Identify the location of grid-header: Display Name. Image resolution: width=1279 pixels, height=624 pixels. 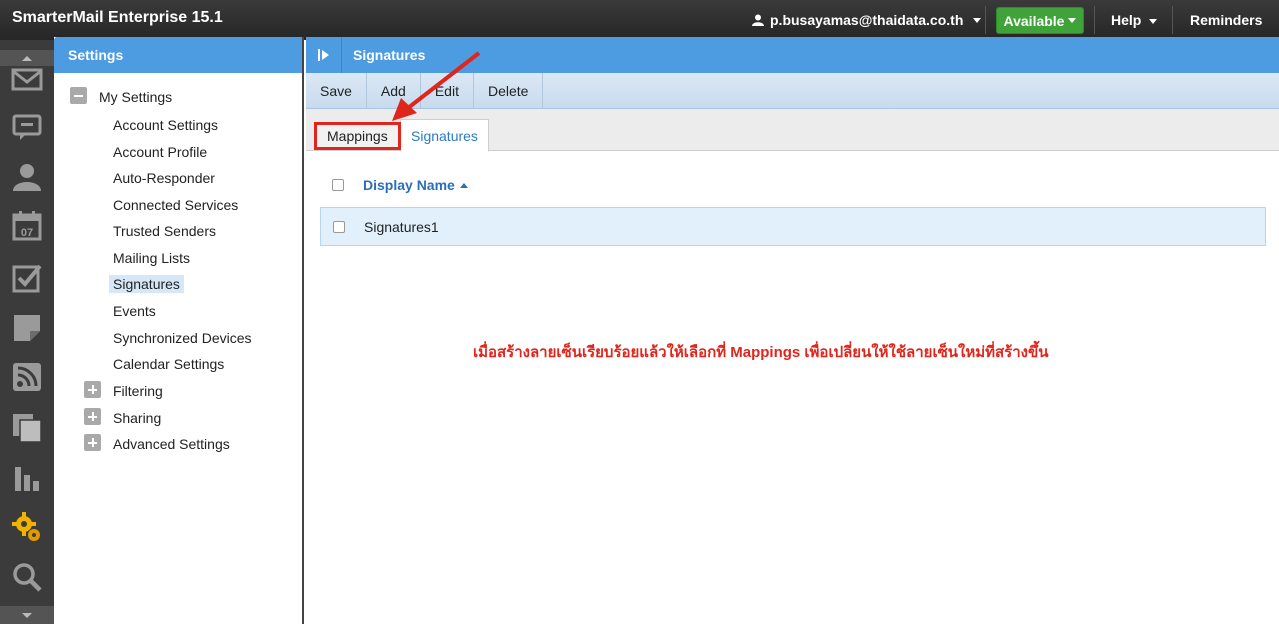
(793, 185).